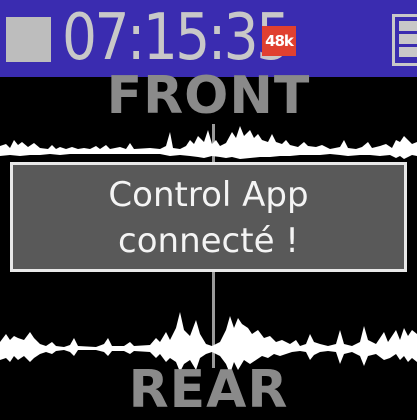 Image resolution: width=417 pixels, height=420 pixels. I want to click on sample-rate-badge: 48k, so click(279, 41).